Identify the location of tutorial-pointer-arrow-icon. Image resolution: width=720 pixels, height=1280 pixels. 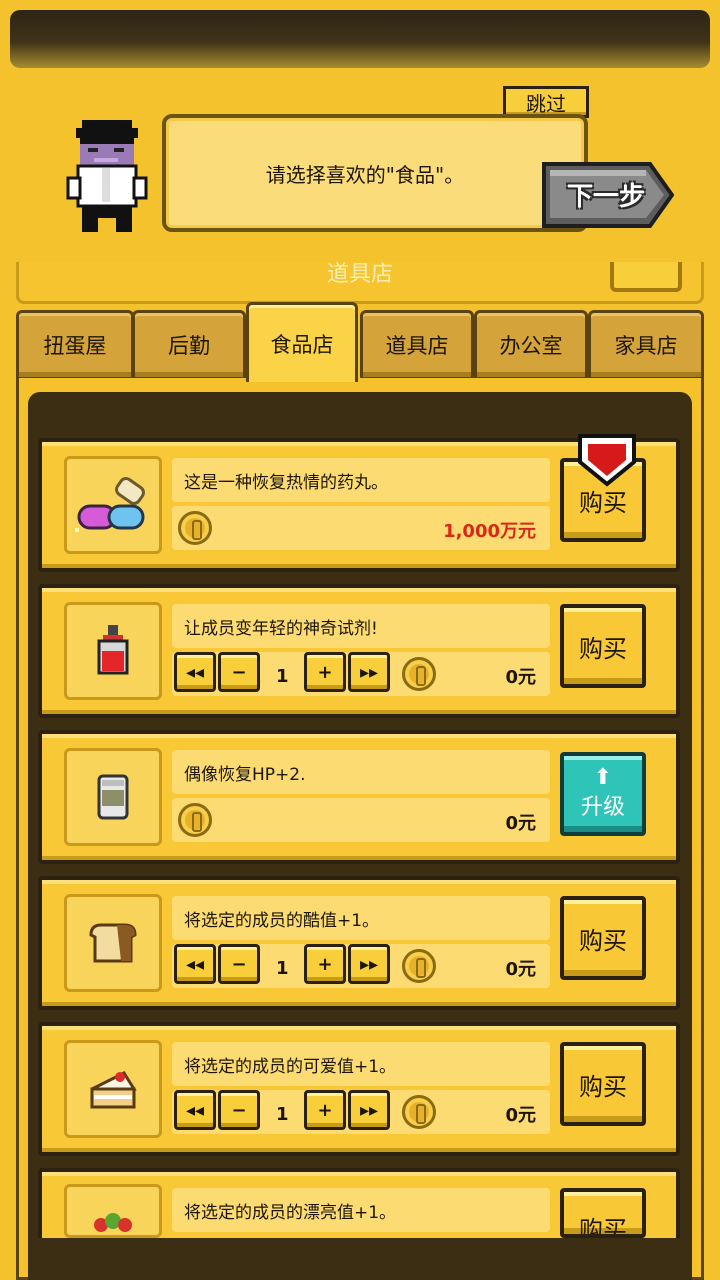
(607, 460).